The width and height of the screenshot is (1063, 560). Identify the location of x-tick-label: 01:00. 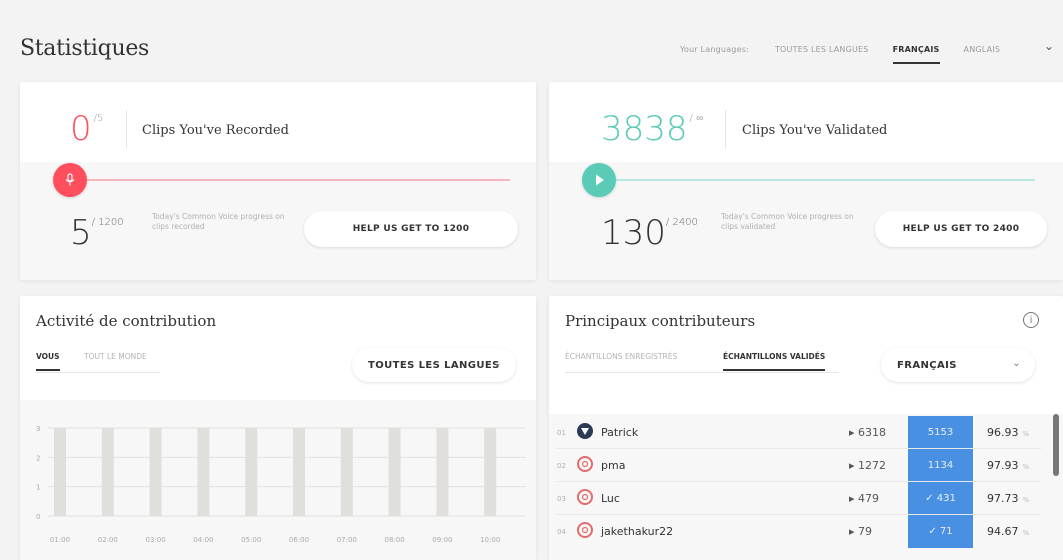
(60, 540).